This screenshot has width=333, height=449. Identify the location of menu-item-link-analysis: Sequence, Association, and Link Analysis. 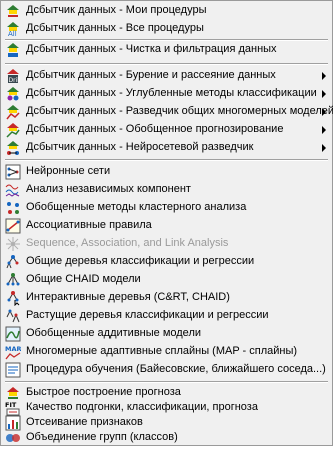
(166, 244).